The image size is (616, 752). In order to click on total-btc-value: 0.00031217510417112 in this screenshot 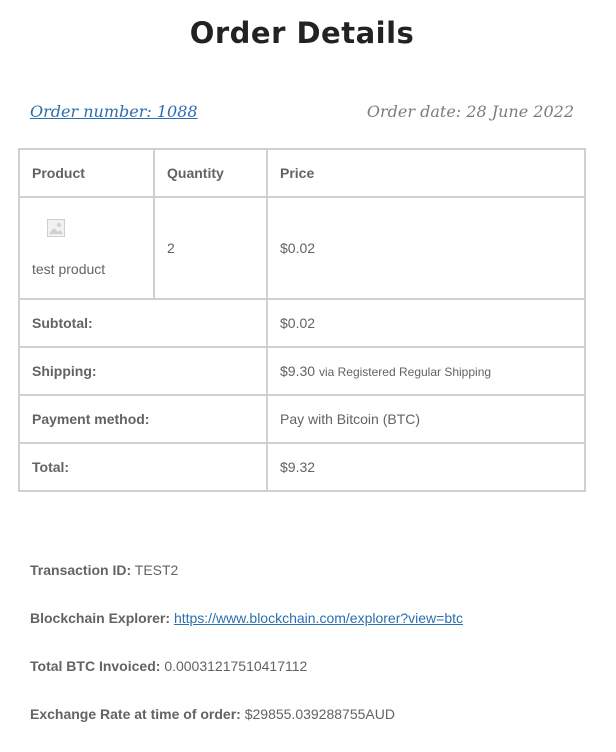, I will do `click(236, 666)`.